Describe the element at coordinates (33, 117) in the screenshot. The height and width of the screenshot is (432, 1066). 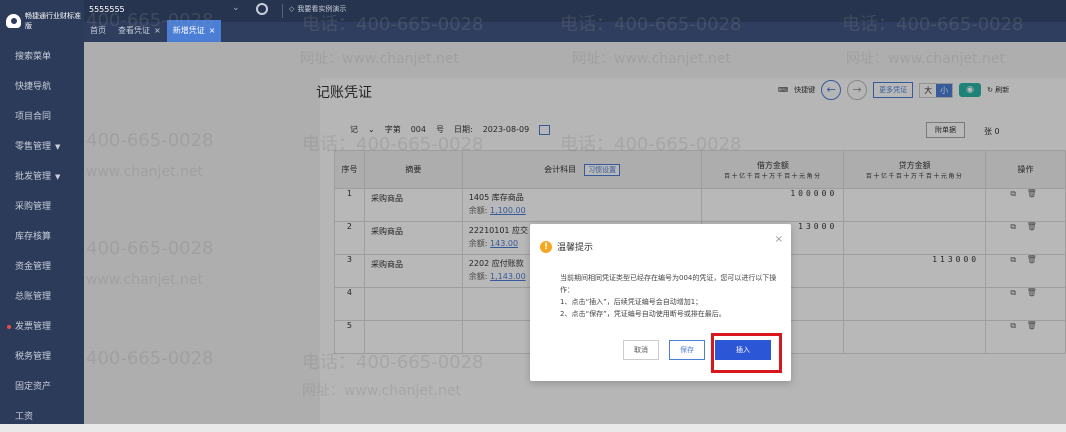
I see `sidebar-item-label: 项目合同` at that location.